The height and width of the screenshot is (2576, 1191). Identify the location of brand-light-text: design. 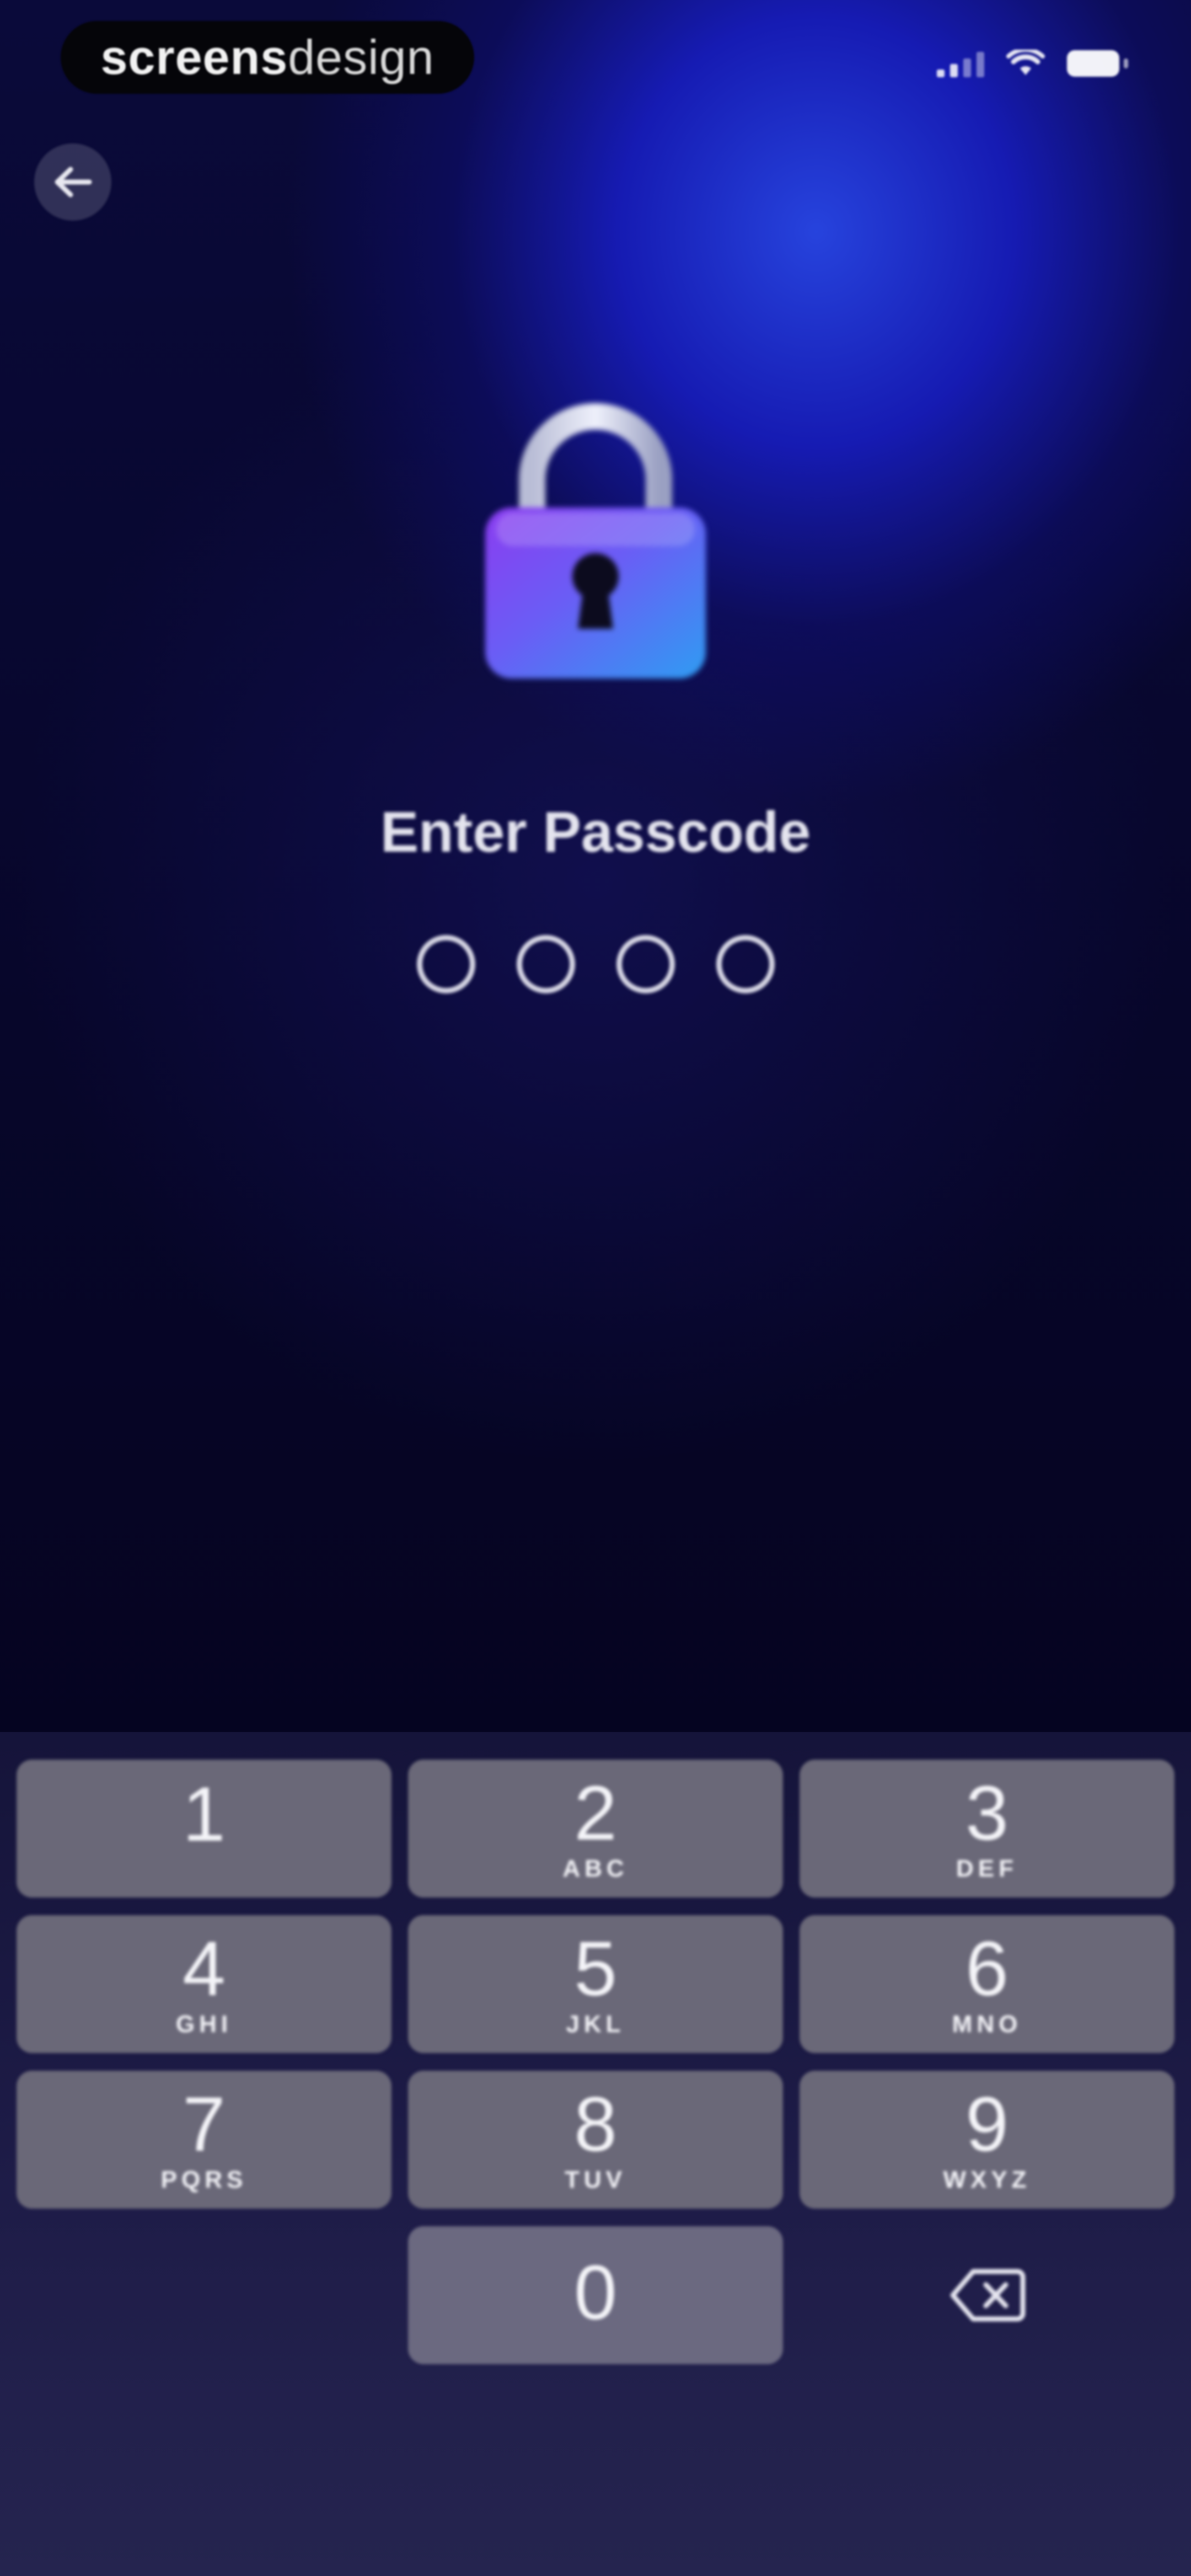
(361, 57).